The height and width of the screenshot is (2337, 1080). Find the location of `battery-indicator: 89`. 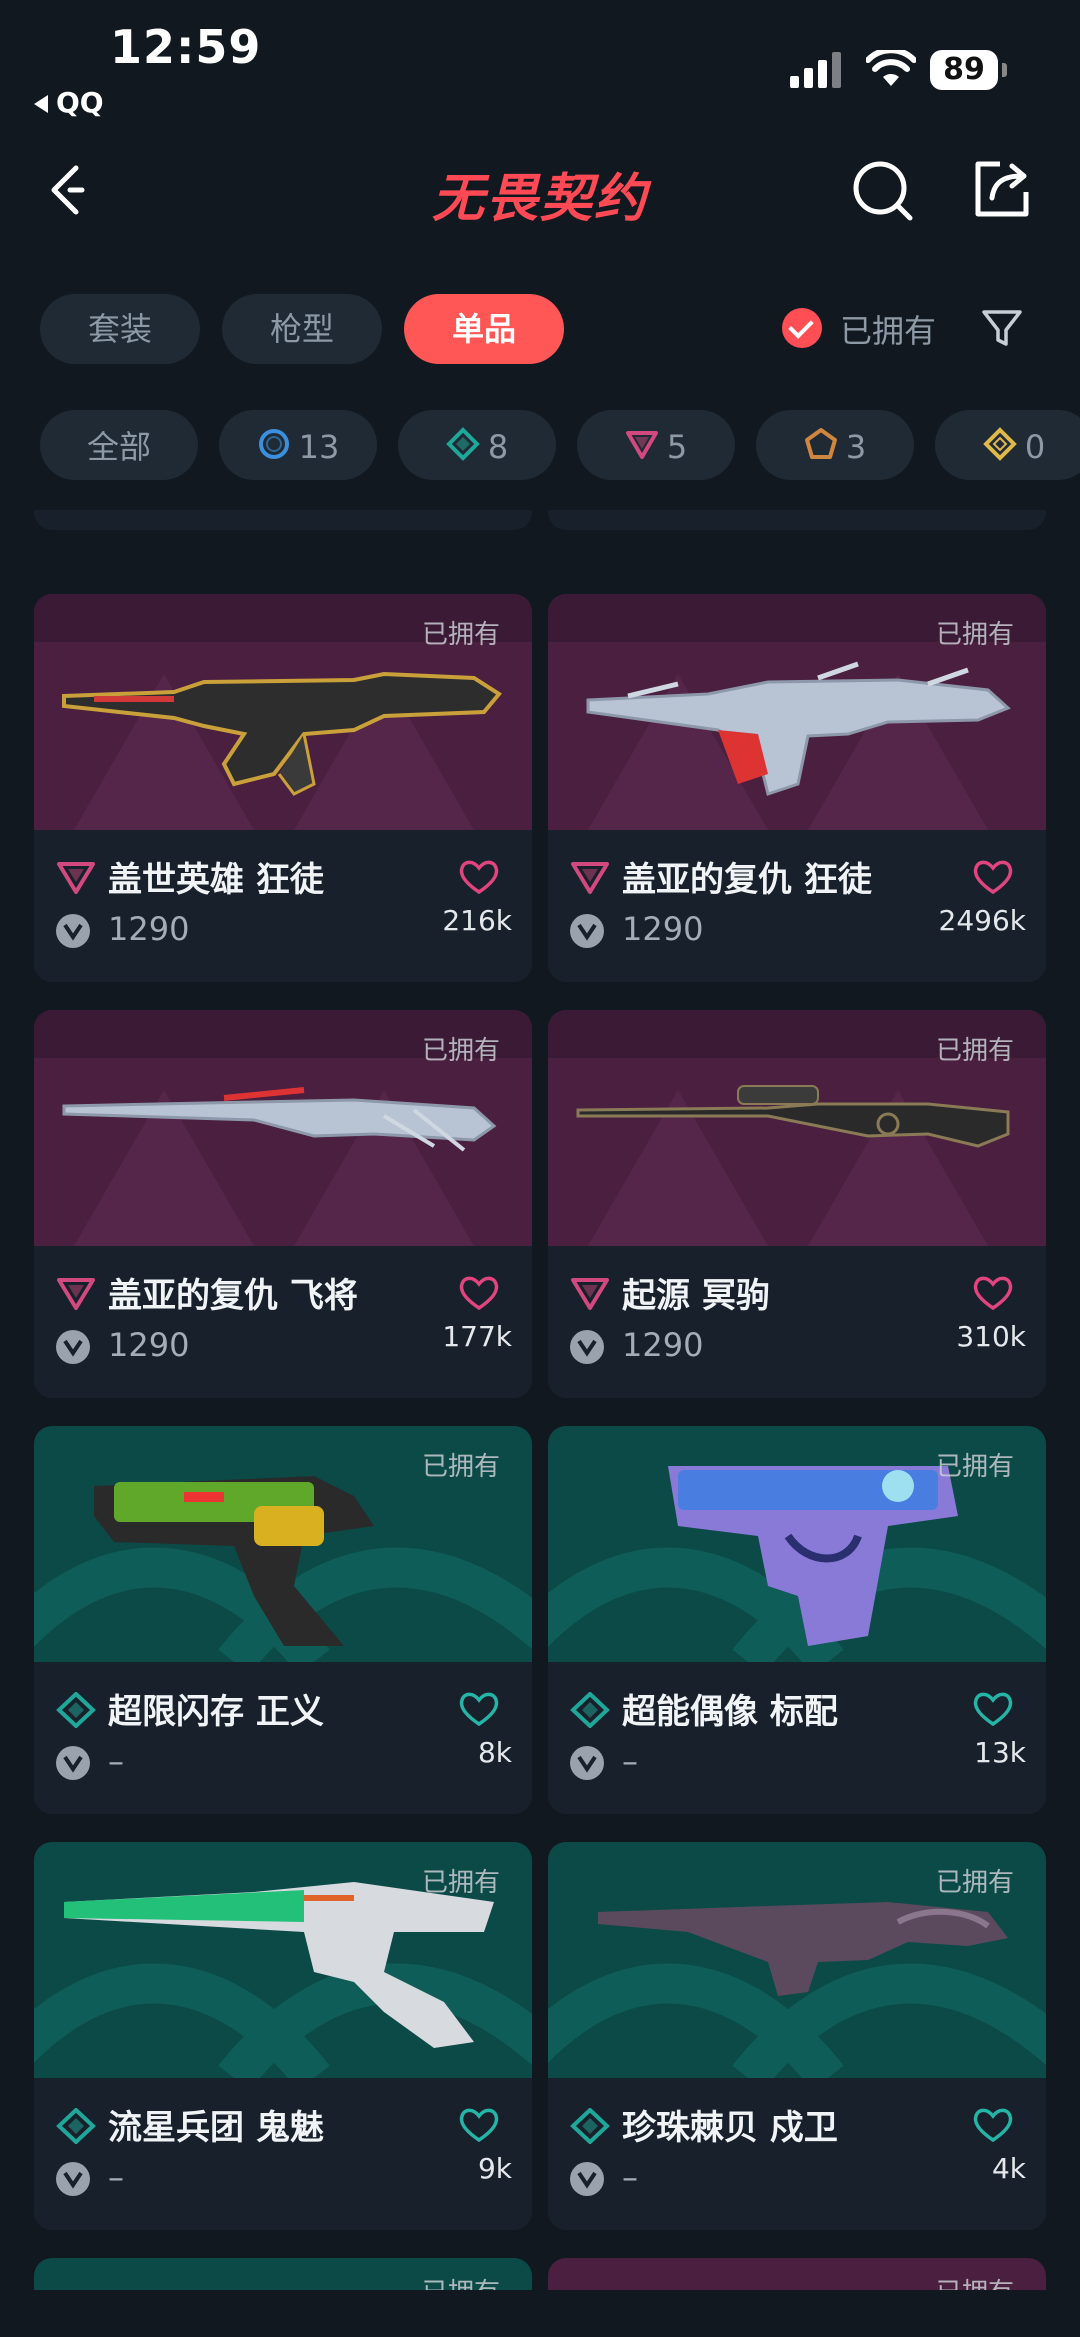

battery-indicator: 89 is located at coordinates (964, 70).